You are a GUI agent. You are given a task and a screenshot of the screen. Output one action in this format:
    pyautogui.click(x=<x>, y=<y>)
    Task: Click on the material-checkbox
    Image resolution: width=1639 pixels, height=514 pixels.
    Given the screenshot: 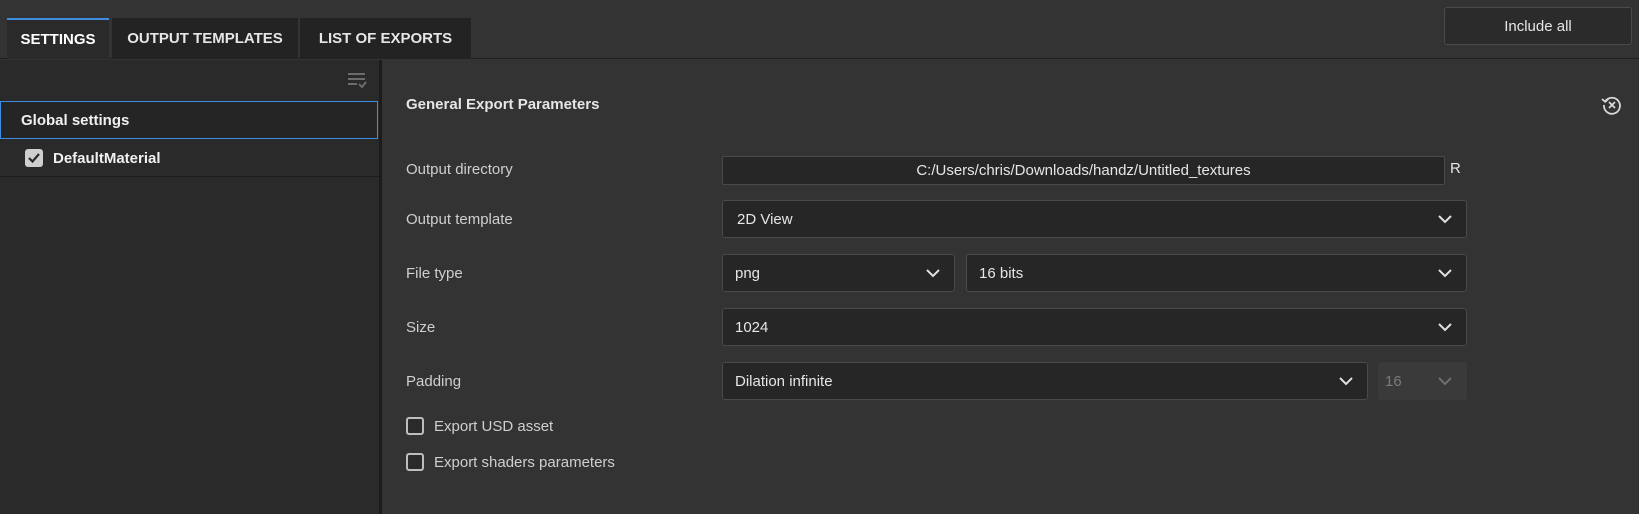 What is the action you would take?
    pyautogui.click(x=34, y=158)
    